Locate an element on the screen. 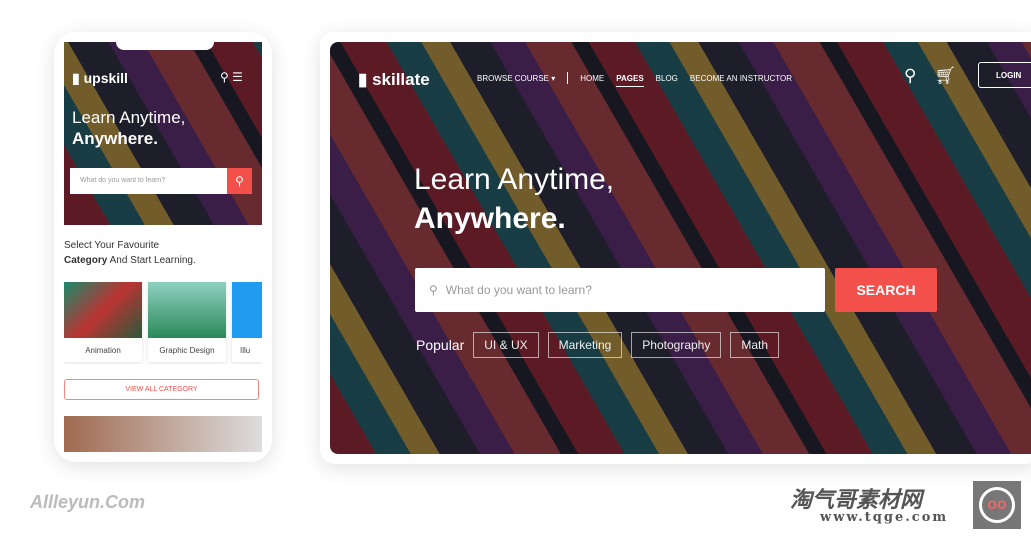 This screenshot has height=540, width=1031. watermark-glasses-logo: oo is located at coordinates (997, 505).